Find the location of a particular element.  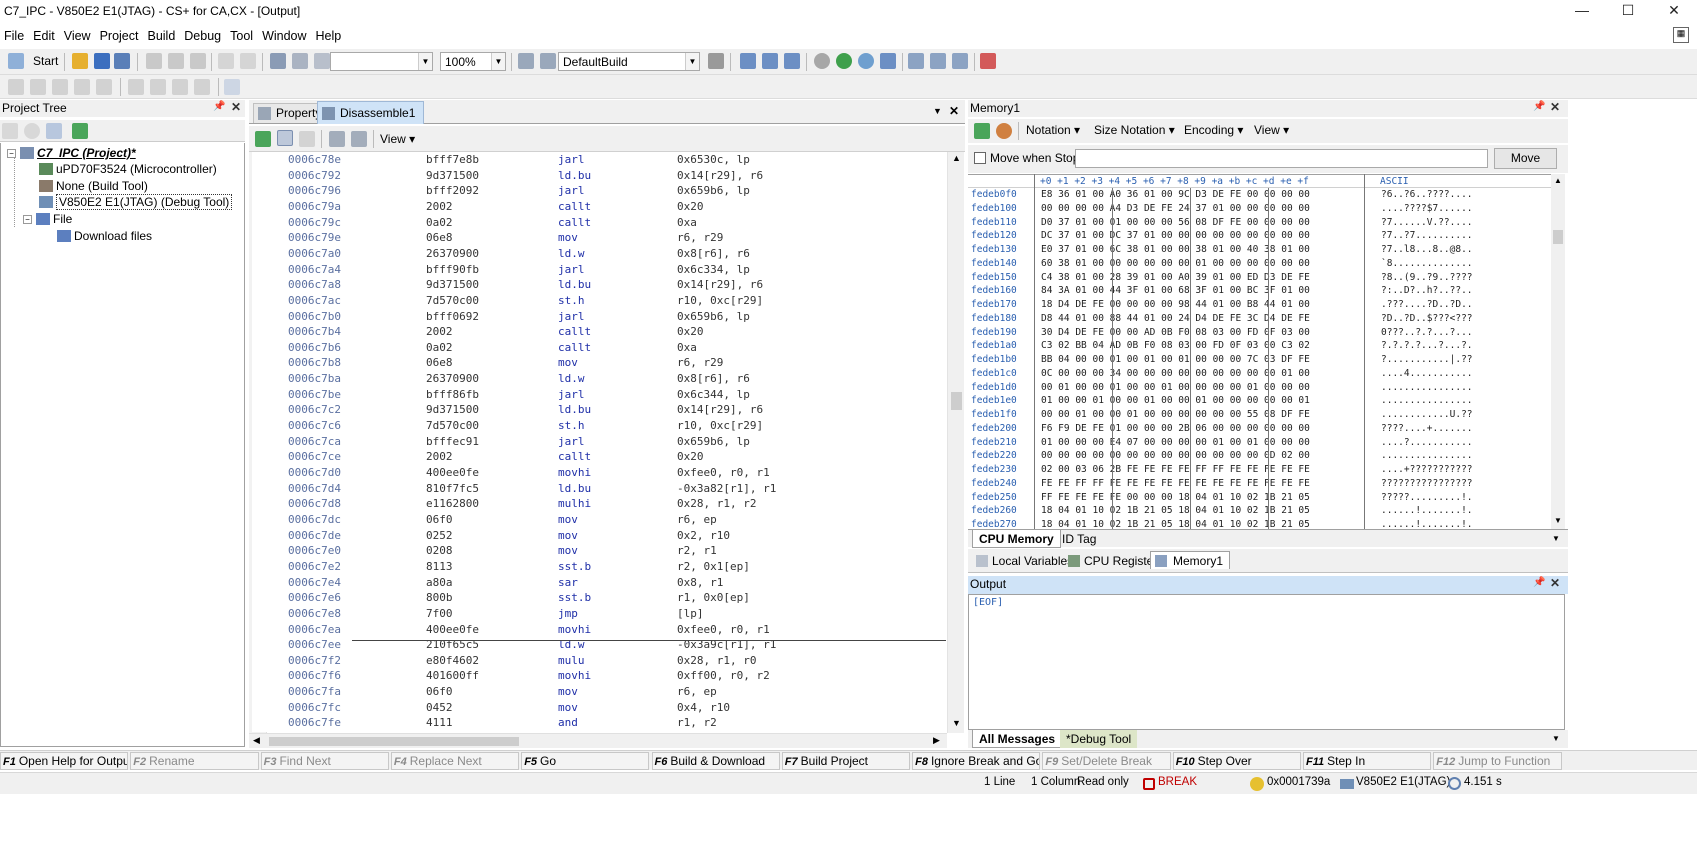

function-key-f2: F2 Rename is located at coordinates (194, 761).